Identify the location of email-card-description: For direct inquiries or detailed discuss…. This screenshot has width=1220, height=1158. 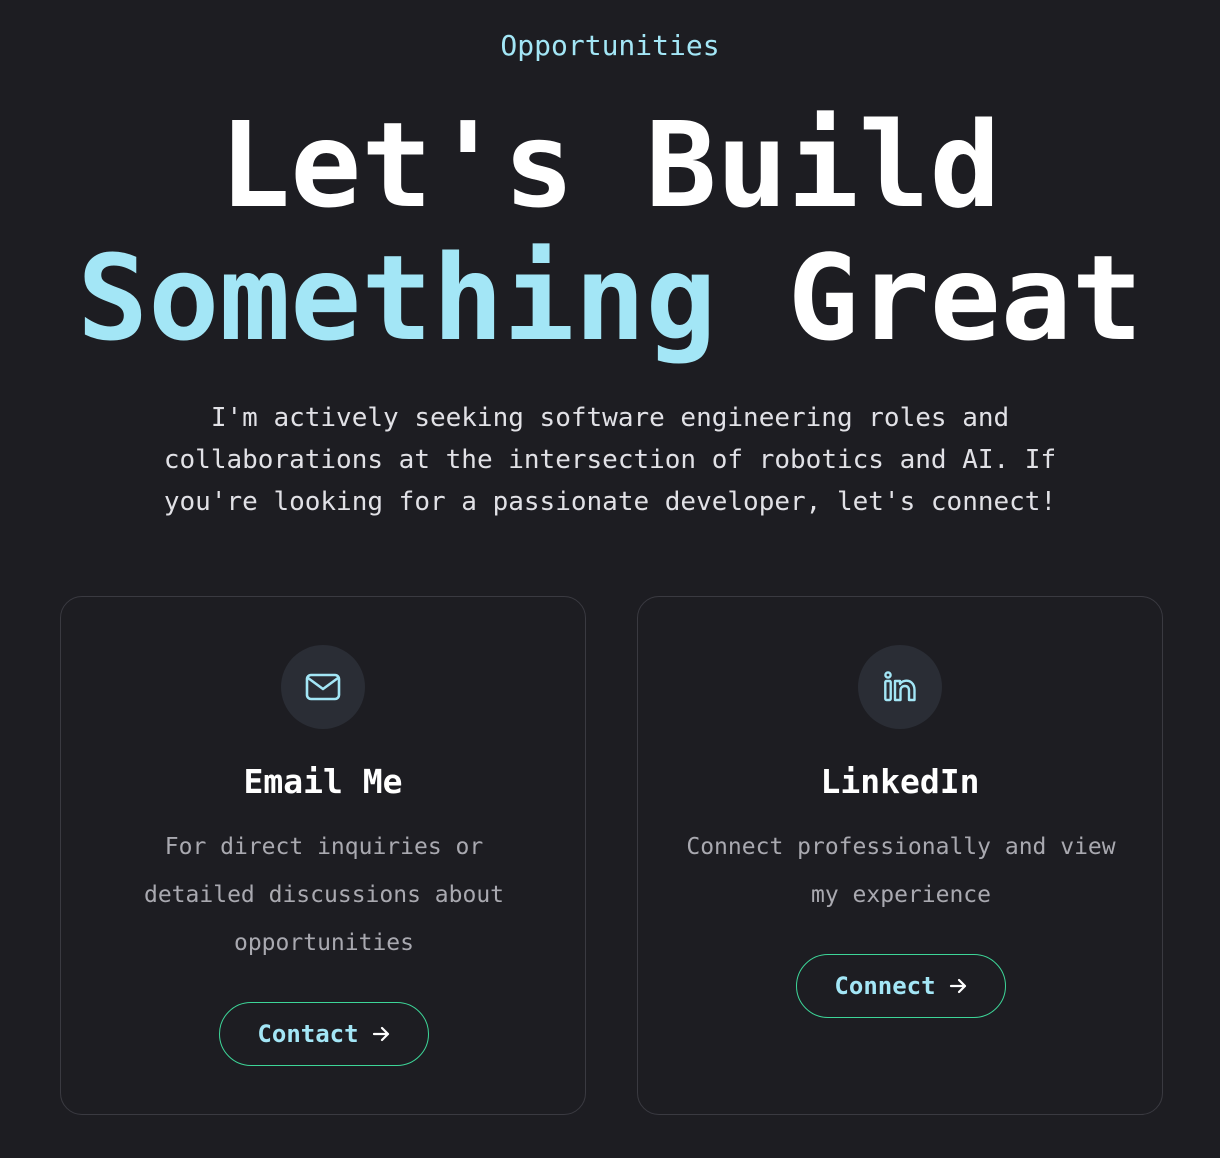
(324, 895).